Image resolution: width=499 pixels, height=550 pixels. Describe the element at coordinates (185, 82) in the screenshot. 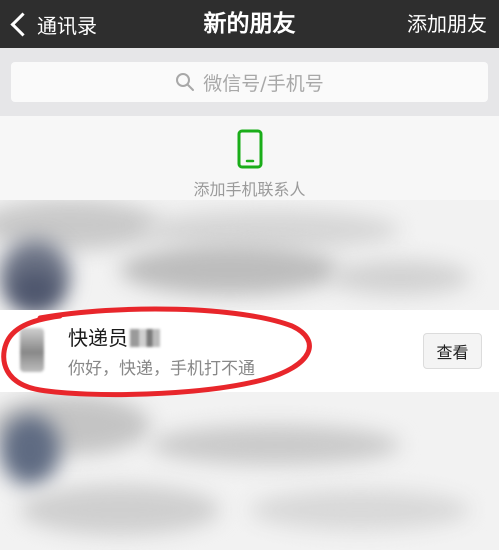

I see `search-icon` at that location.